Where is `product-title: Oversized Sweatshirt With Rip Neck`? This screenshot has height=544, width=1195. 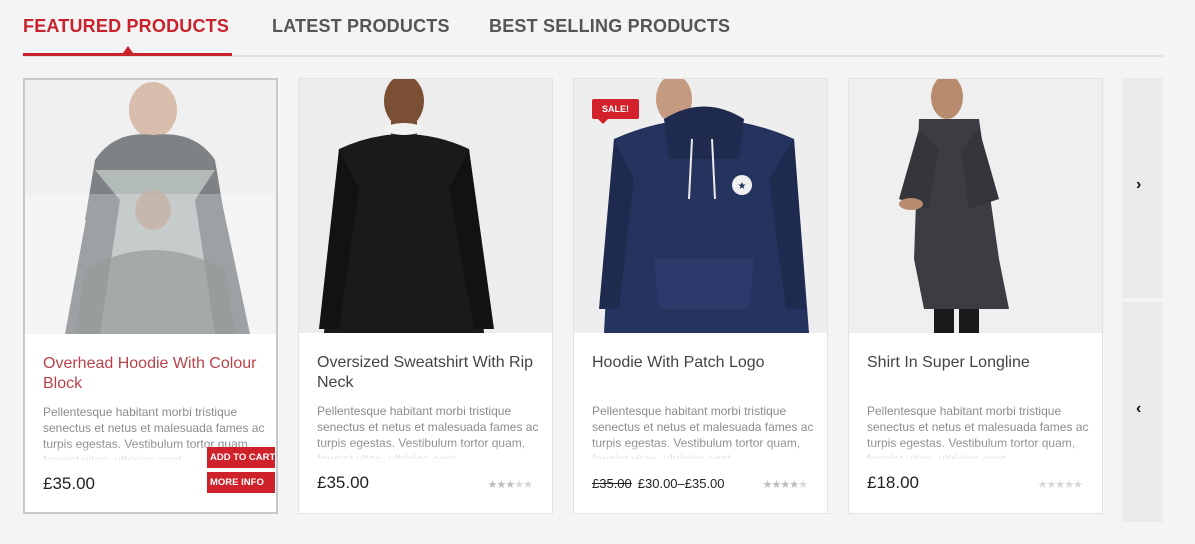 product-title: Oversized Sweatshirt With Rip Neck is located at coordinates (428, 373).